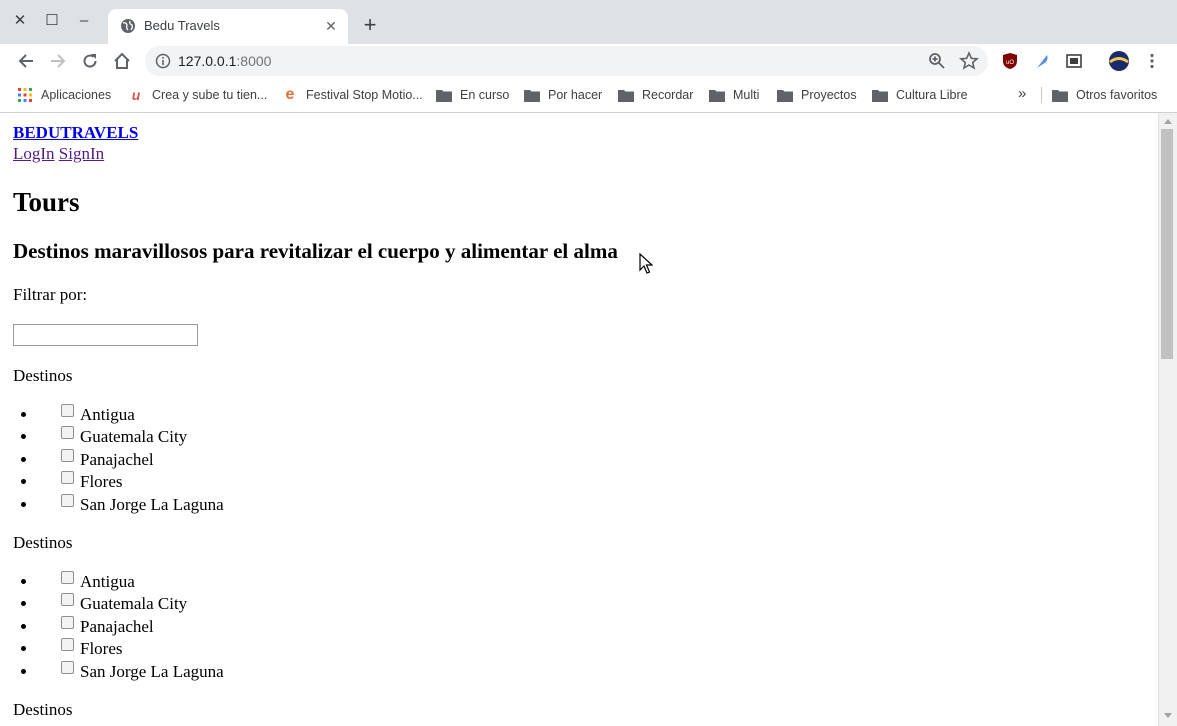 The width and height of the screenshot is (1177, 726). I want to click on bookmark-folder-por-hacer: Por hacer, so click(563, 95).